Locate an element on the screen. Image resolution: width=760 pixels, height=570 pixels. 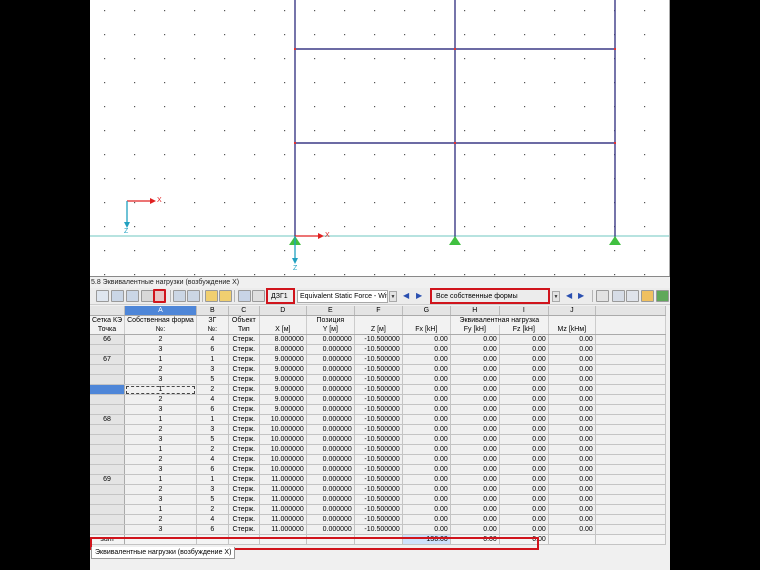
mode-filter-dropdown-icon: ▼ is located at coordinates (556, 296).